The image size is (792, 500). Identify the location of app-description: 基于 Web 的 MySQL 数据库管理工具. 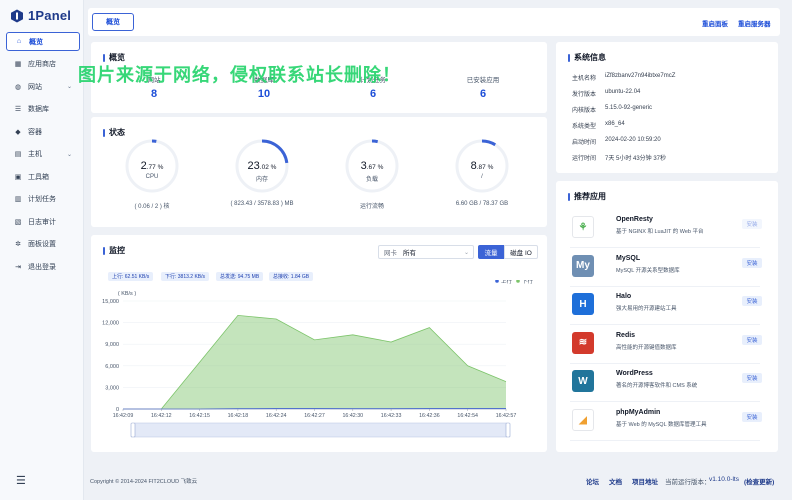
(661, 425).